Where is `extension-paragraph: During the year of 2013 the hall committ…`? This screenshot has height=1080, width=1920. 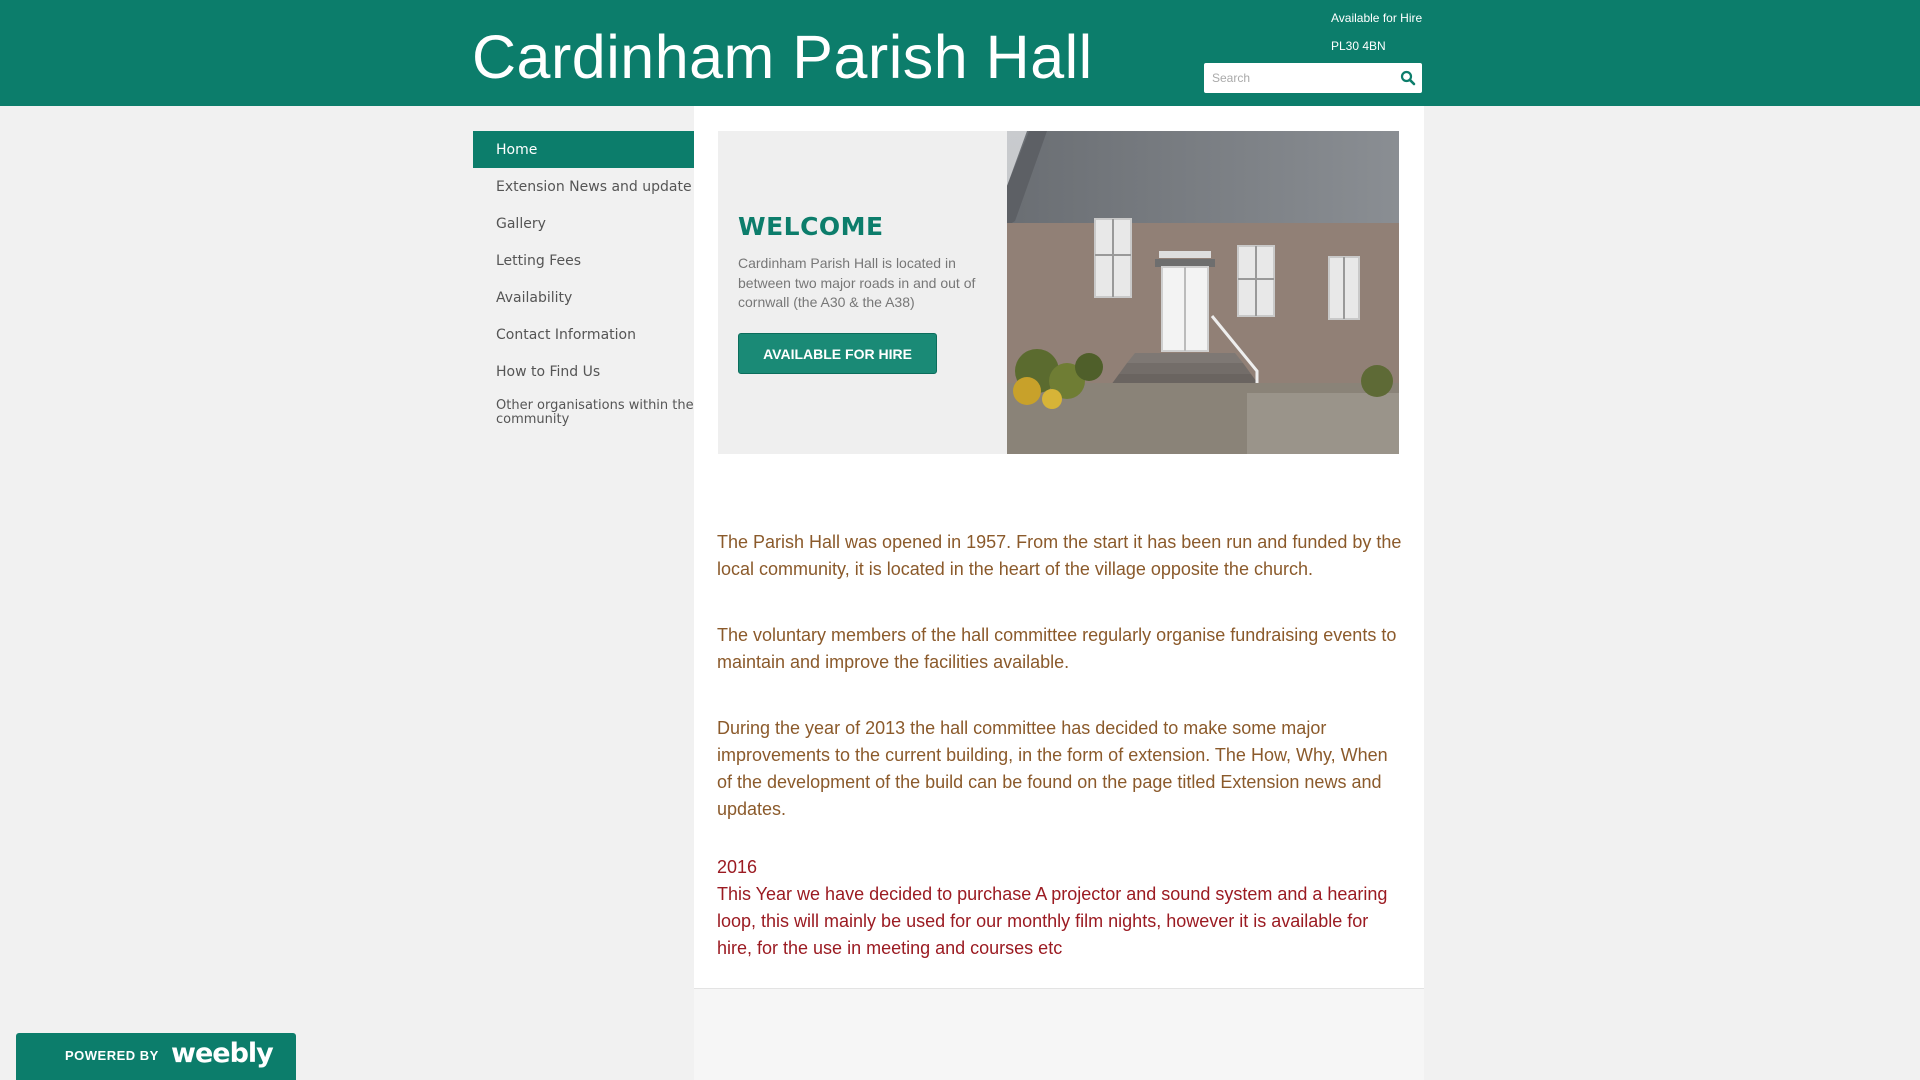
extension-paragraph: During the year of 2013 the hall committ… is located at coordinates (1052, 768).